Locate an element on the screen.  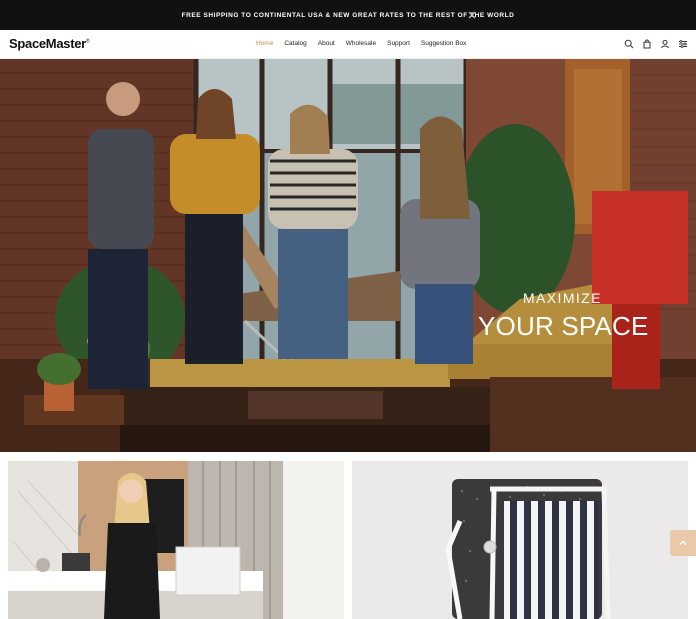
nav-home: Home is located at coordinates (264, 43).